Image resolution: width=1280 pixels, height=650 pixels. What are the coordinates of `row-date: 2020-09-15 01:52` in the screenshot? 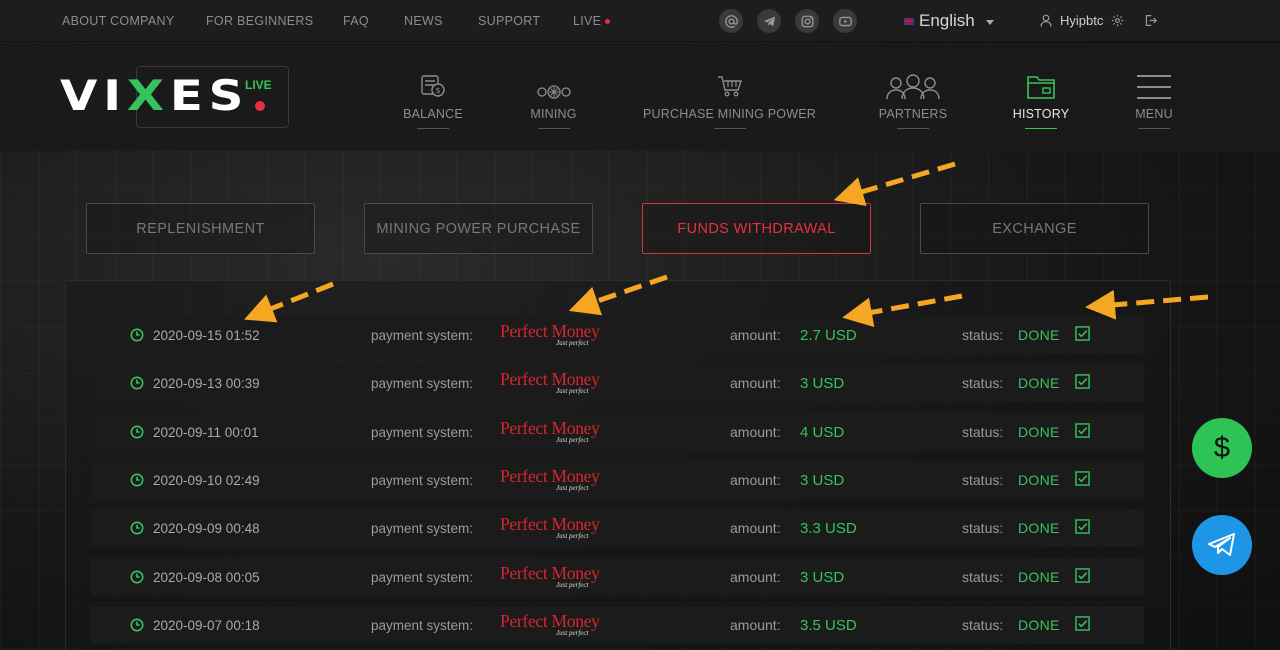 It's located at (206, 335).